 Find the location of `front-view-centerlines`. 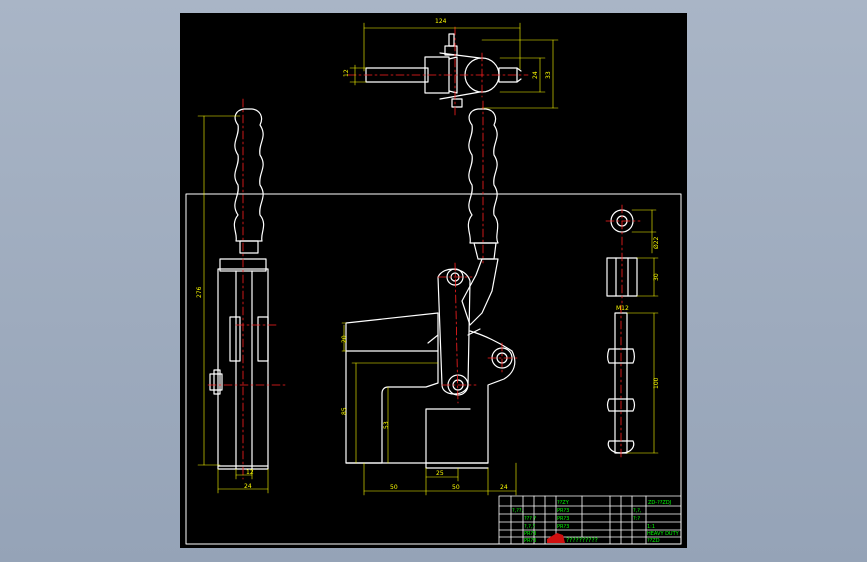

front-view-centerlines is located at coordinates (478, 252).